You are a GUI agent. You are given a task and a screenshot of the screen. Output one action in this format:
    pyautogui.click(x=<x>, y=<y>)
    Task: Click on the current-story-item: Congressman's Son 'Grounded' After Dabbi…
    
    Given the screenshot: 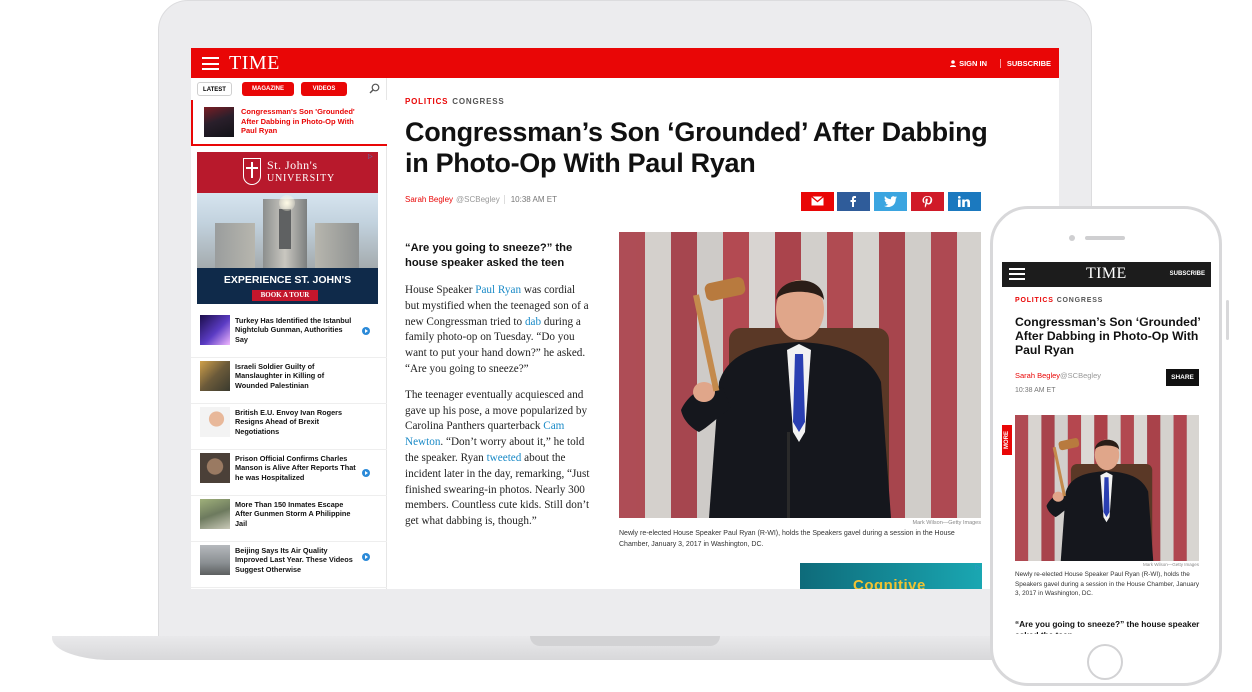 What is the action you would take?
    pyautogui.click(x=289, y=123)
    